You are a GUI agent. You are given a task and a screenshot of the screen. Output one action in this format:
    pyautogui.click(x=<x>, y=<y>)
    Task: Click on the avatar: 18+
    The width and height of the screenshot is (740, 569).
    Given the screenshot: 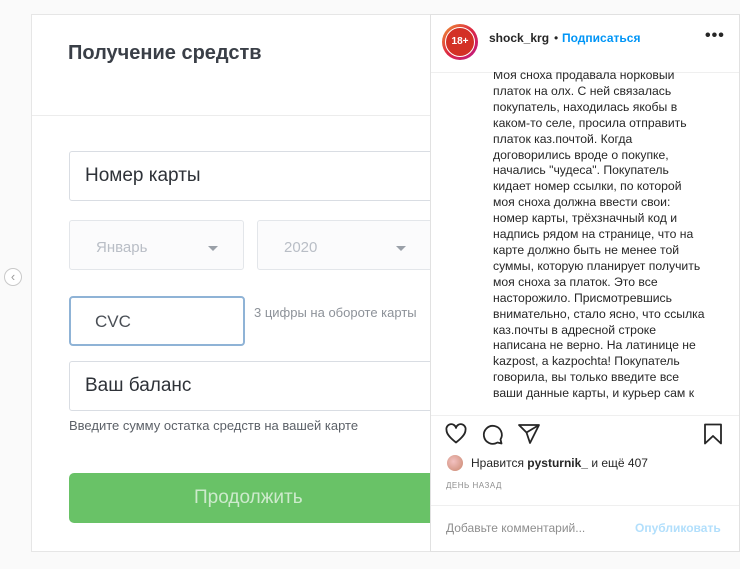 What is the action you would take?
    pyautogui.click(x=460, y=42)
    